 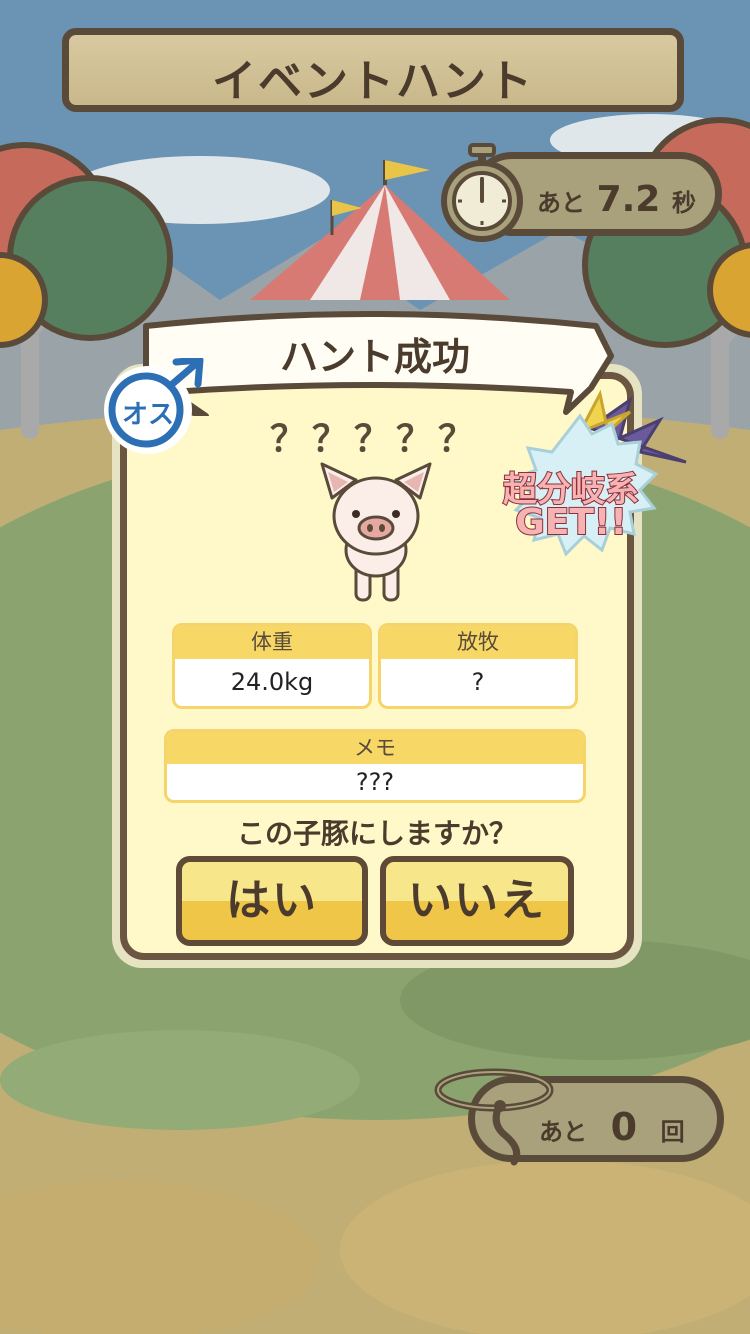 What do you see at coordinates (272, 682) in the screenshot?
I see `weight-value: 24.0kg` at bounding box center [272, 682].